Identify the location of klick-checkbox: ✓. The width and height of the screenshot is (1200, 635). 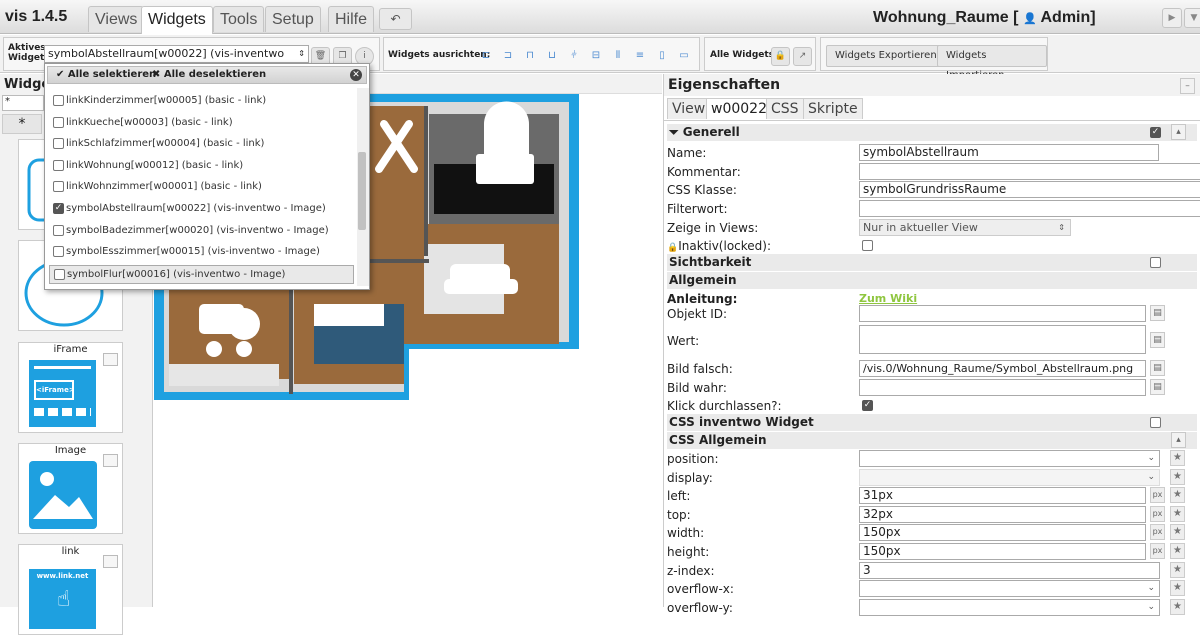
(867, 405).